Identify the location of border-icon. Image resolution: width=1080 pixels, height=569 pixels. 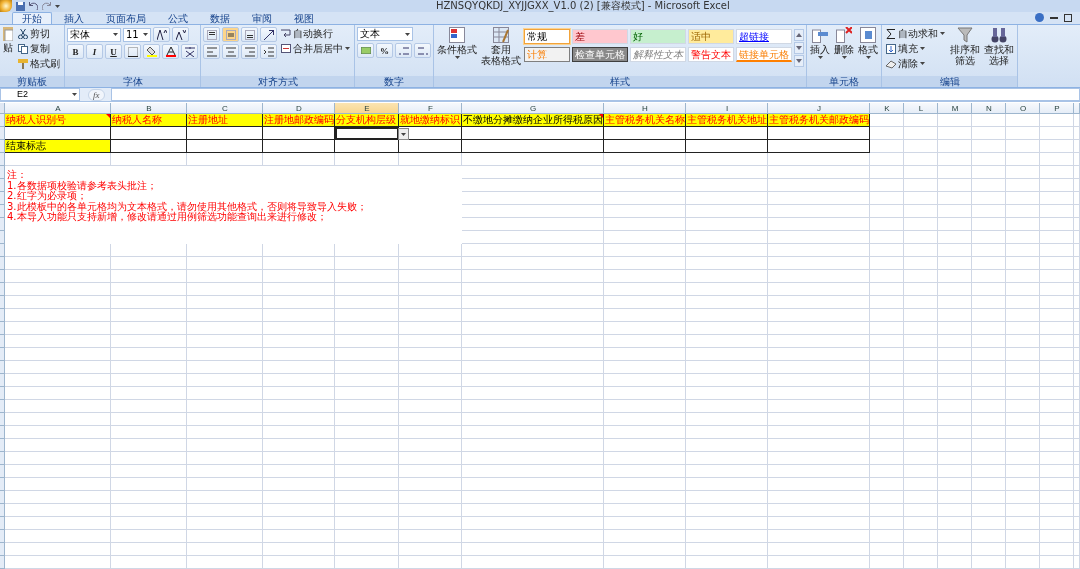
(132, 51).